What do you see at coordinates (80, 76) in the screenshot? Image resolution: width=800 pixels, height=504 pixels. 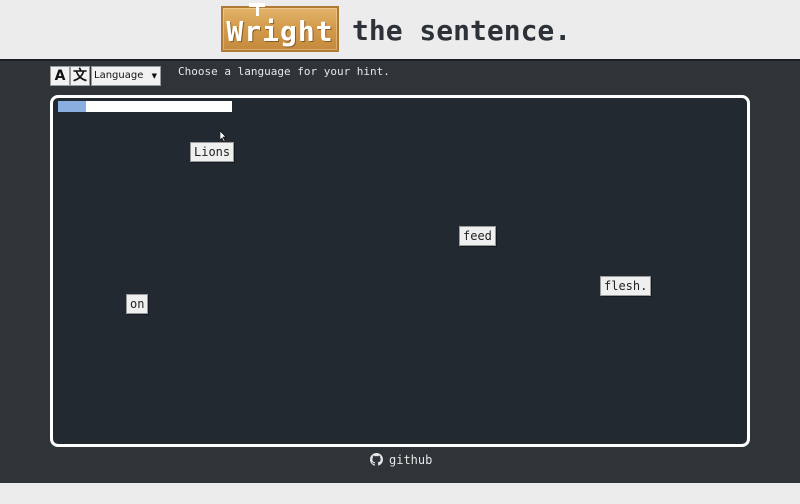 I see `translate-icon: 文` at bounding box center [80, 76].